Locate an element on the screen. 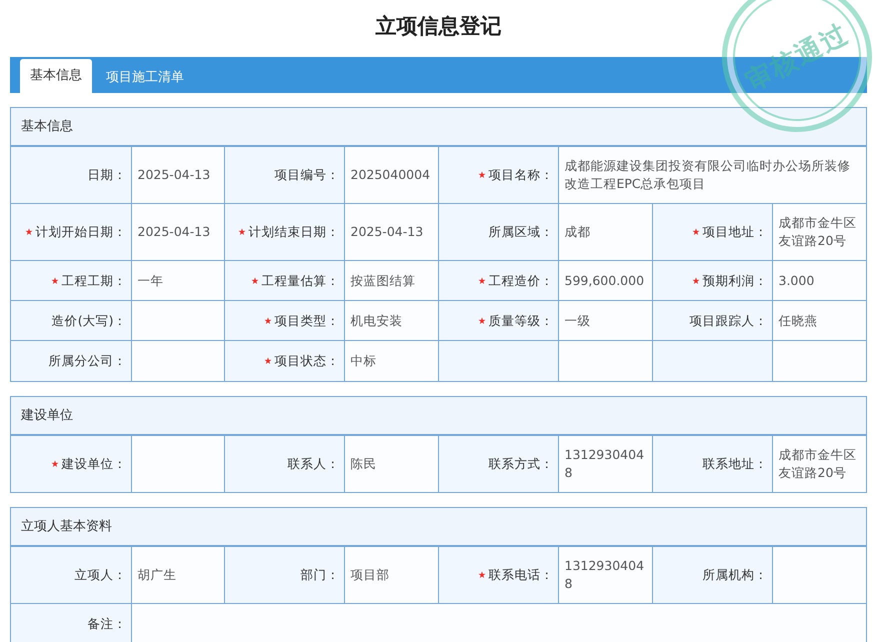 Image resolution: width=876 pixels, height=642 pixels. field-label: 联系地址： is located at coordinates (735, 463).